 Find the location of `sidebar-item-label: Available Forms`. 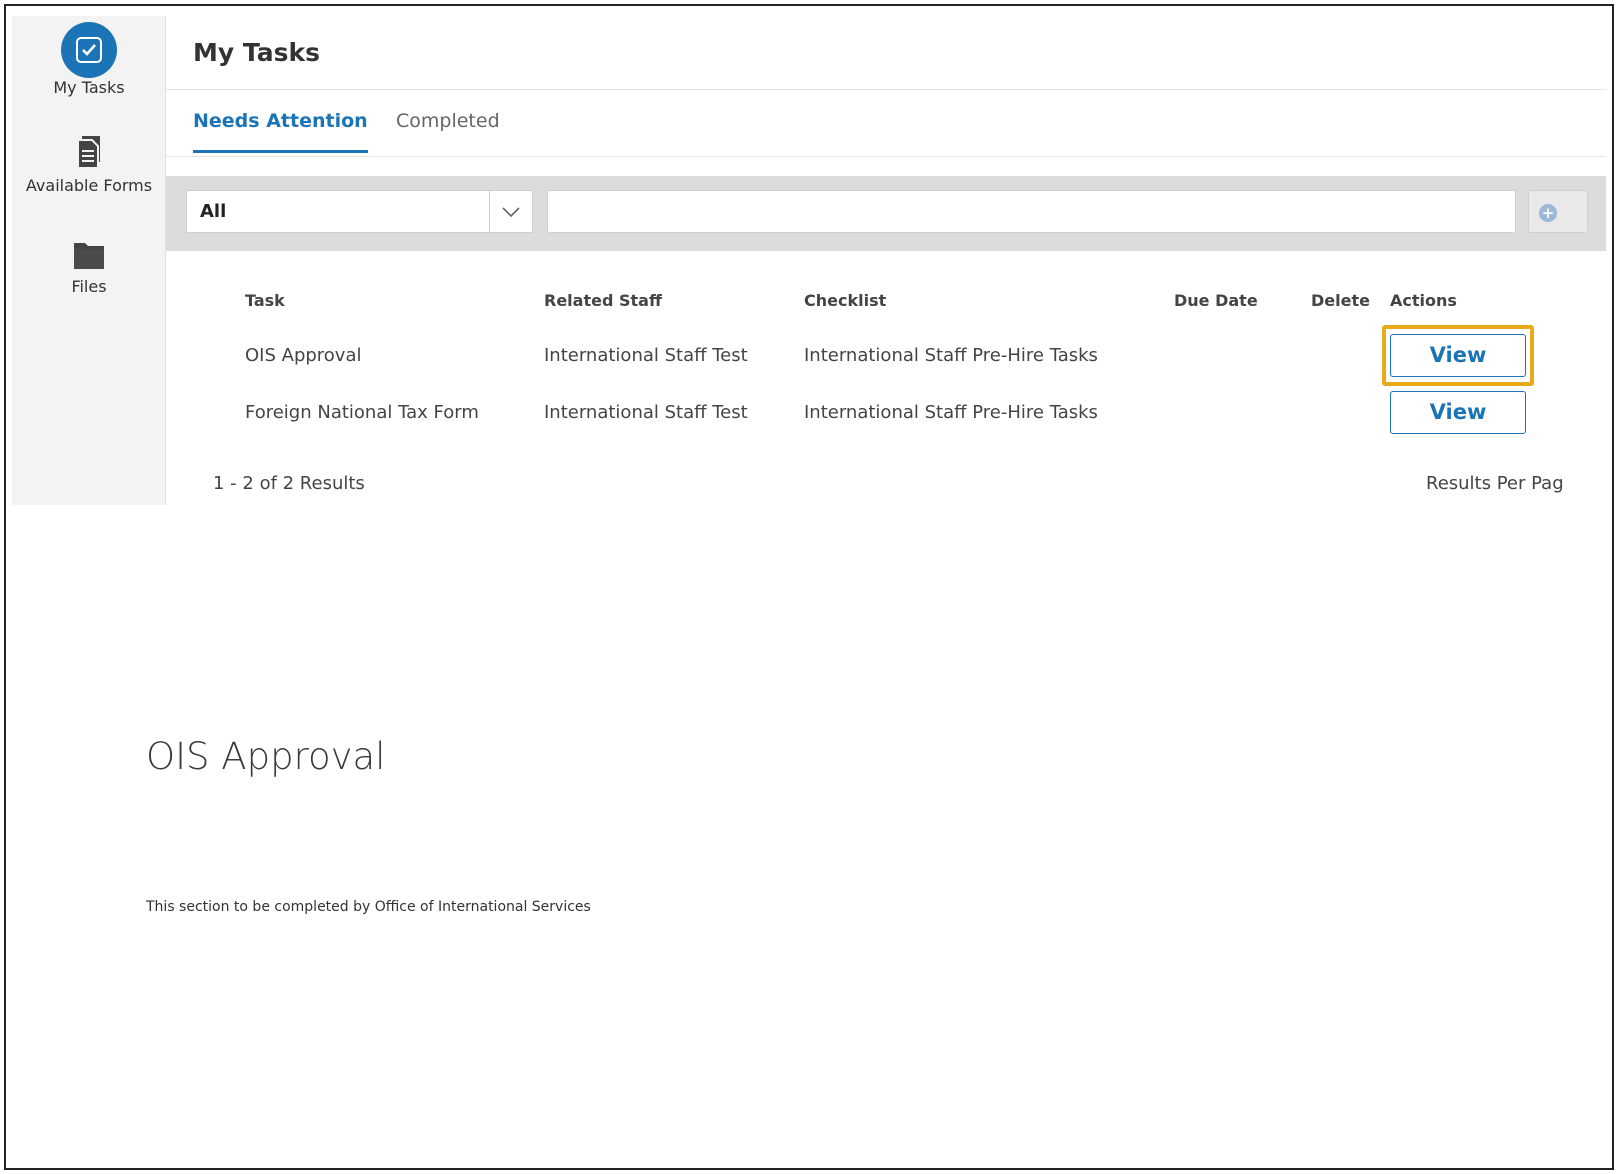

sidebar-item-label: Available Forms is located at coordinates (89, 185).